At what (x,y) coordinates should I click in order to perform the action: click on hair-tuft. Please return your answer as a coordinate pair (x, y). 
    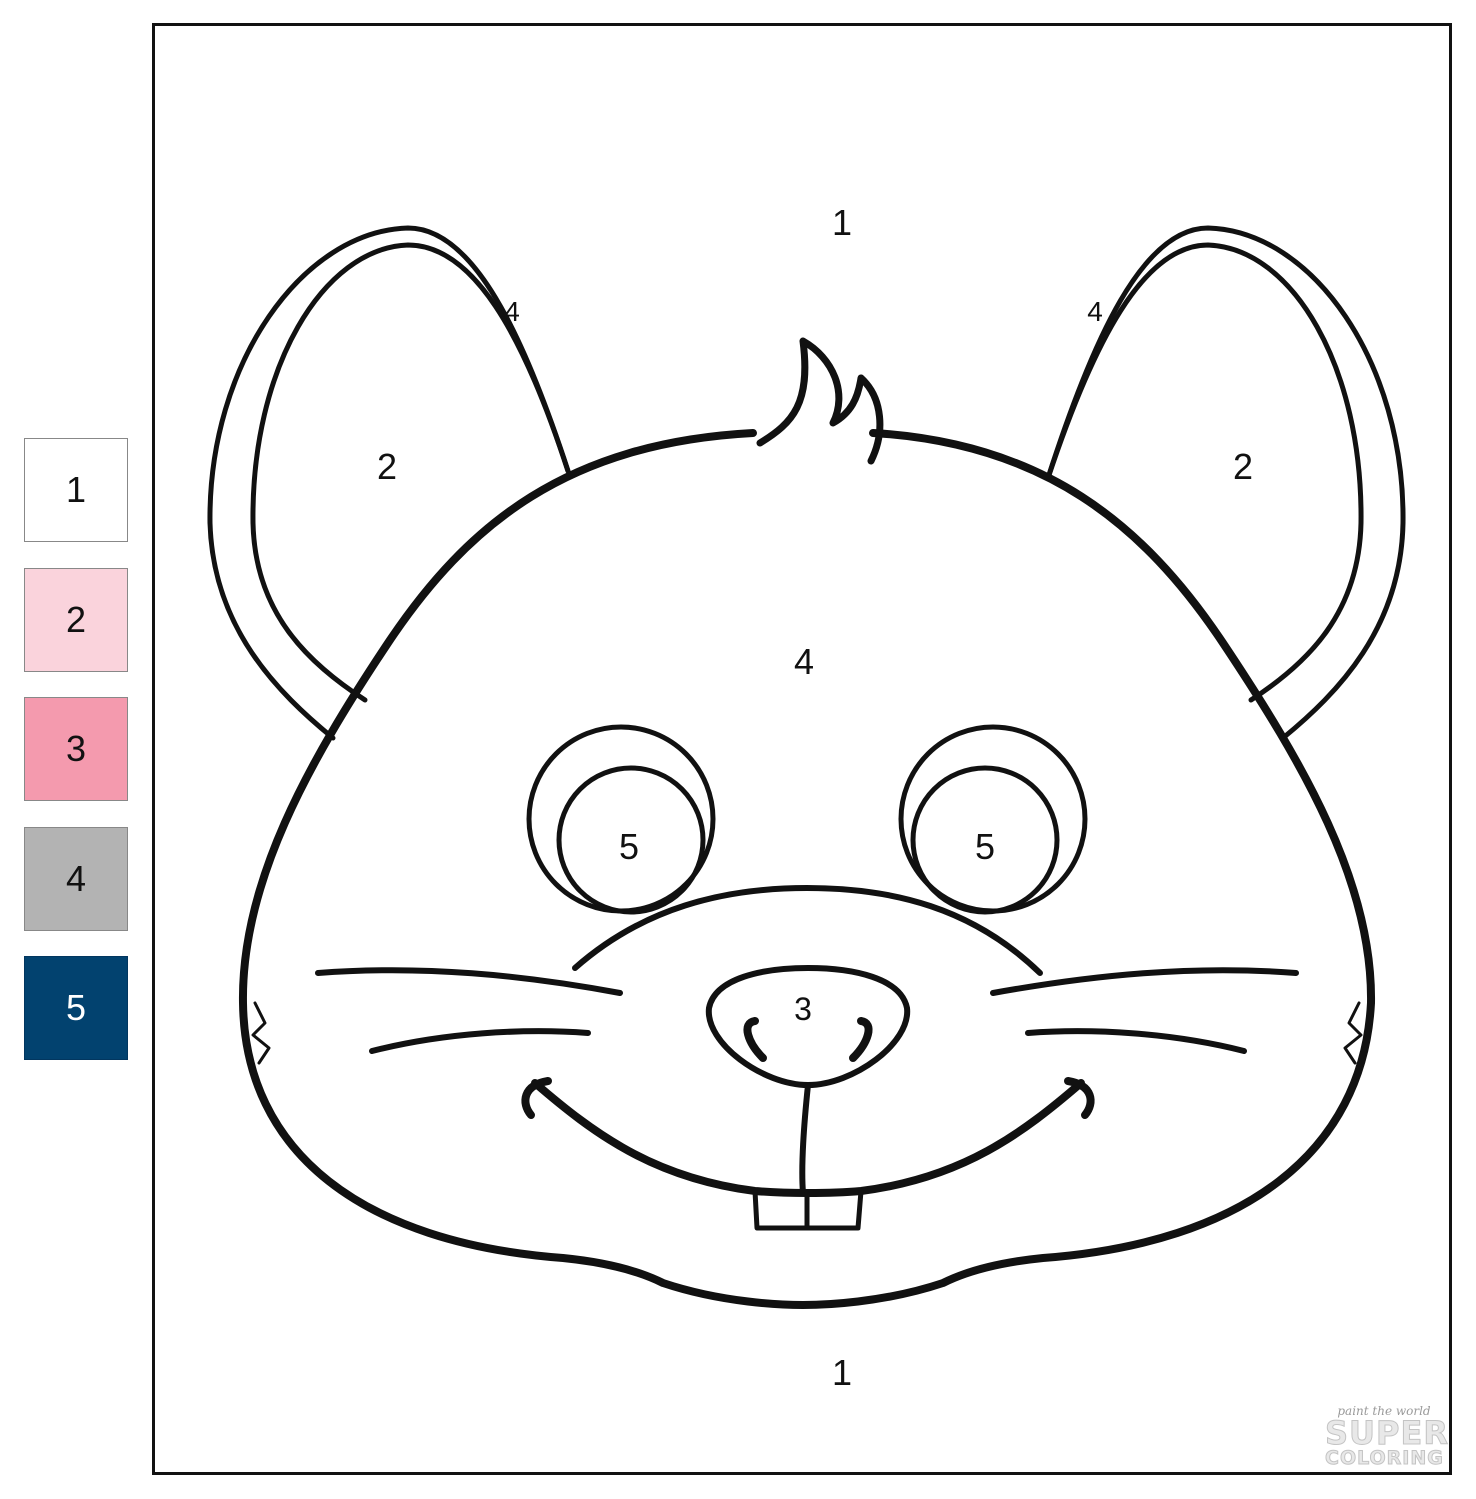
    Looking at the image, I should click on (820, 401).